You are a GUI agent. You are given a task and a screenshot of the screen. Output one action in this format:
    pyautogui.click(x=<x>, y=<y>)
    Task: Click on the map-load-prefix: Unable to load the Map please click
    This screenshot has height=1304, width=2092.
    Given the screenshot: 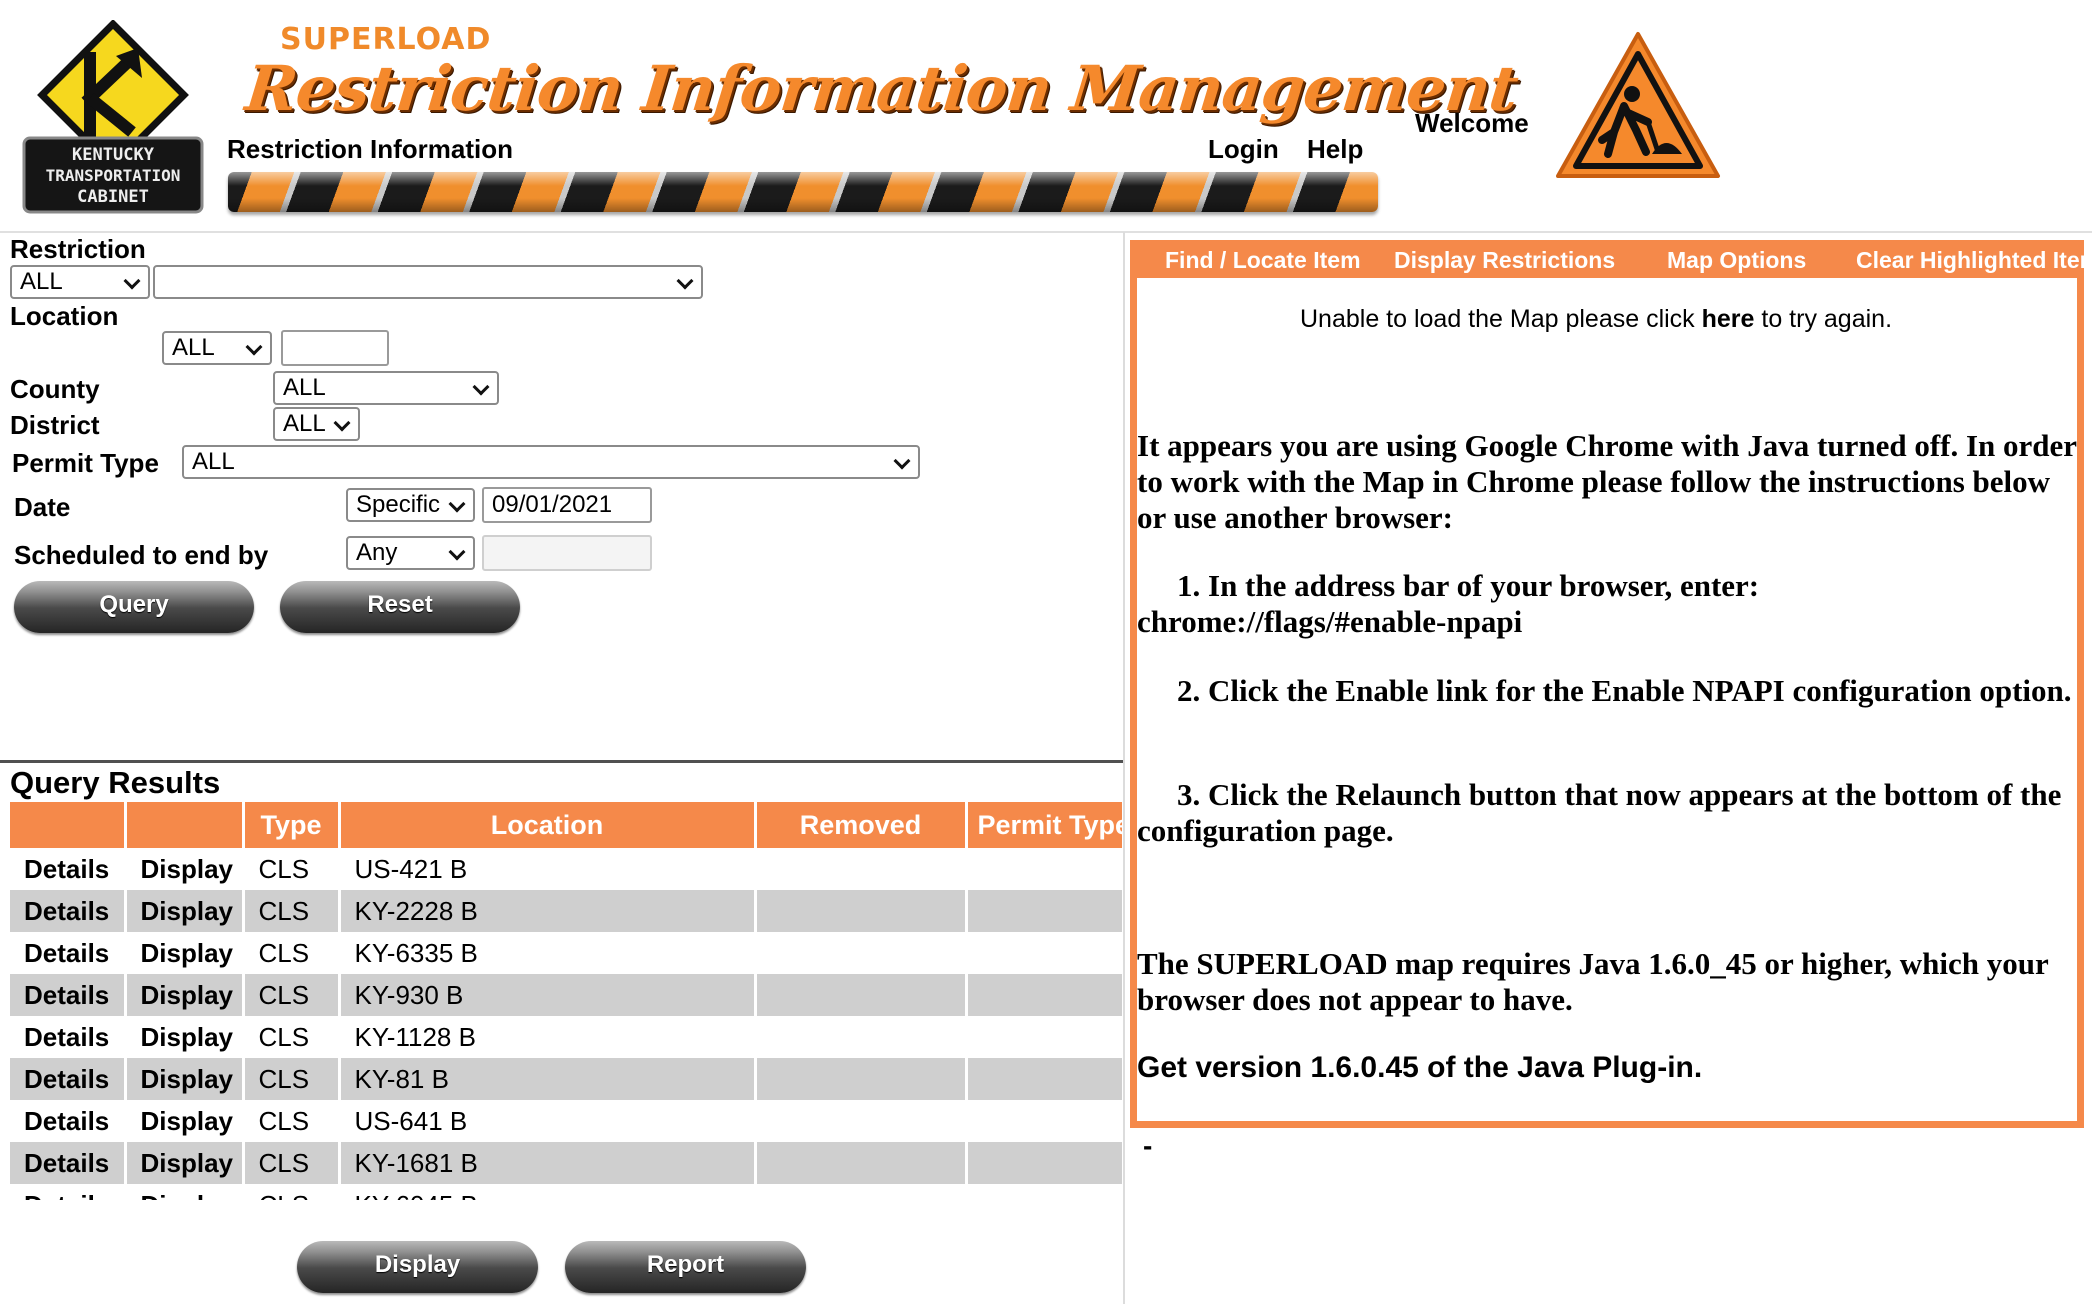 What is the action you would take?
    pyautogui.click(x=1501, y=319)
    